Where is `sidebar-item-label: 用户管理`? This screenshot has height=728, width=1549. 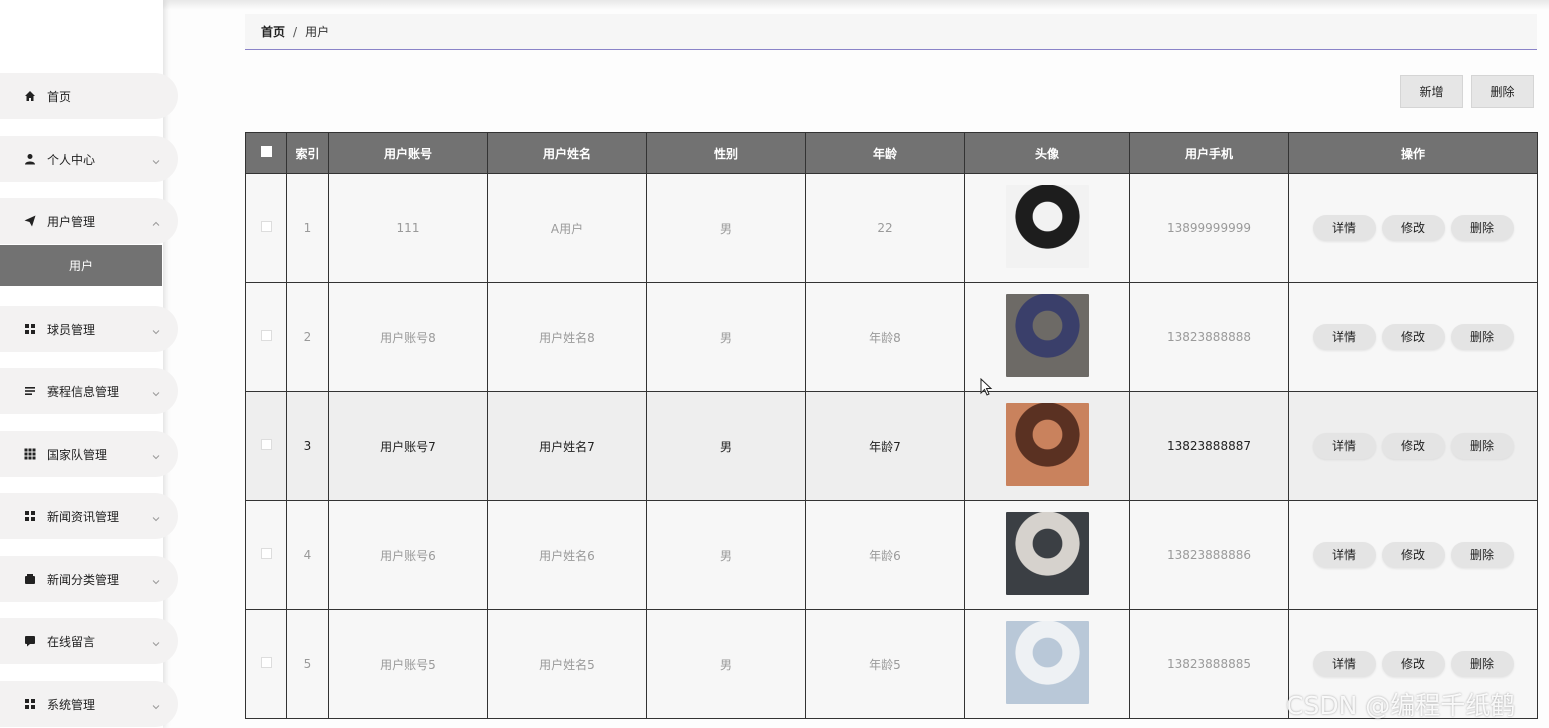
sidebar-item-label: 用户管理 is located at coordinates (71, 221).